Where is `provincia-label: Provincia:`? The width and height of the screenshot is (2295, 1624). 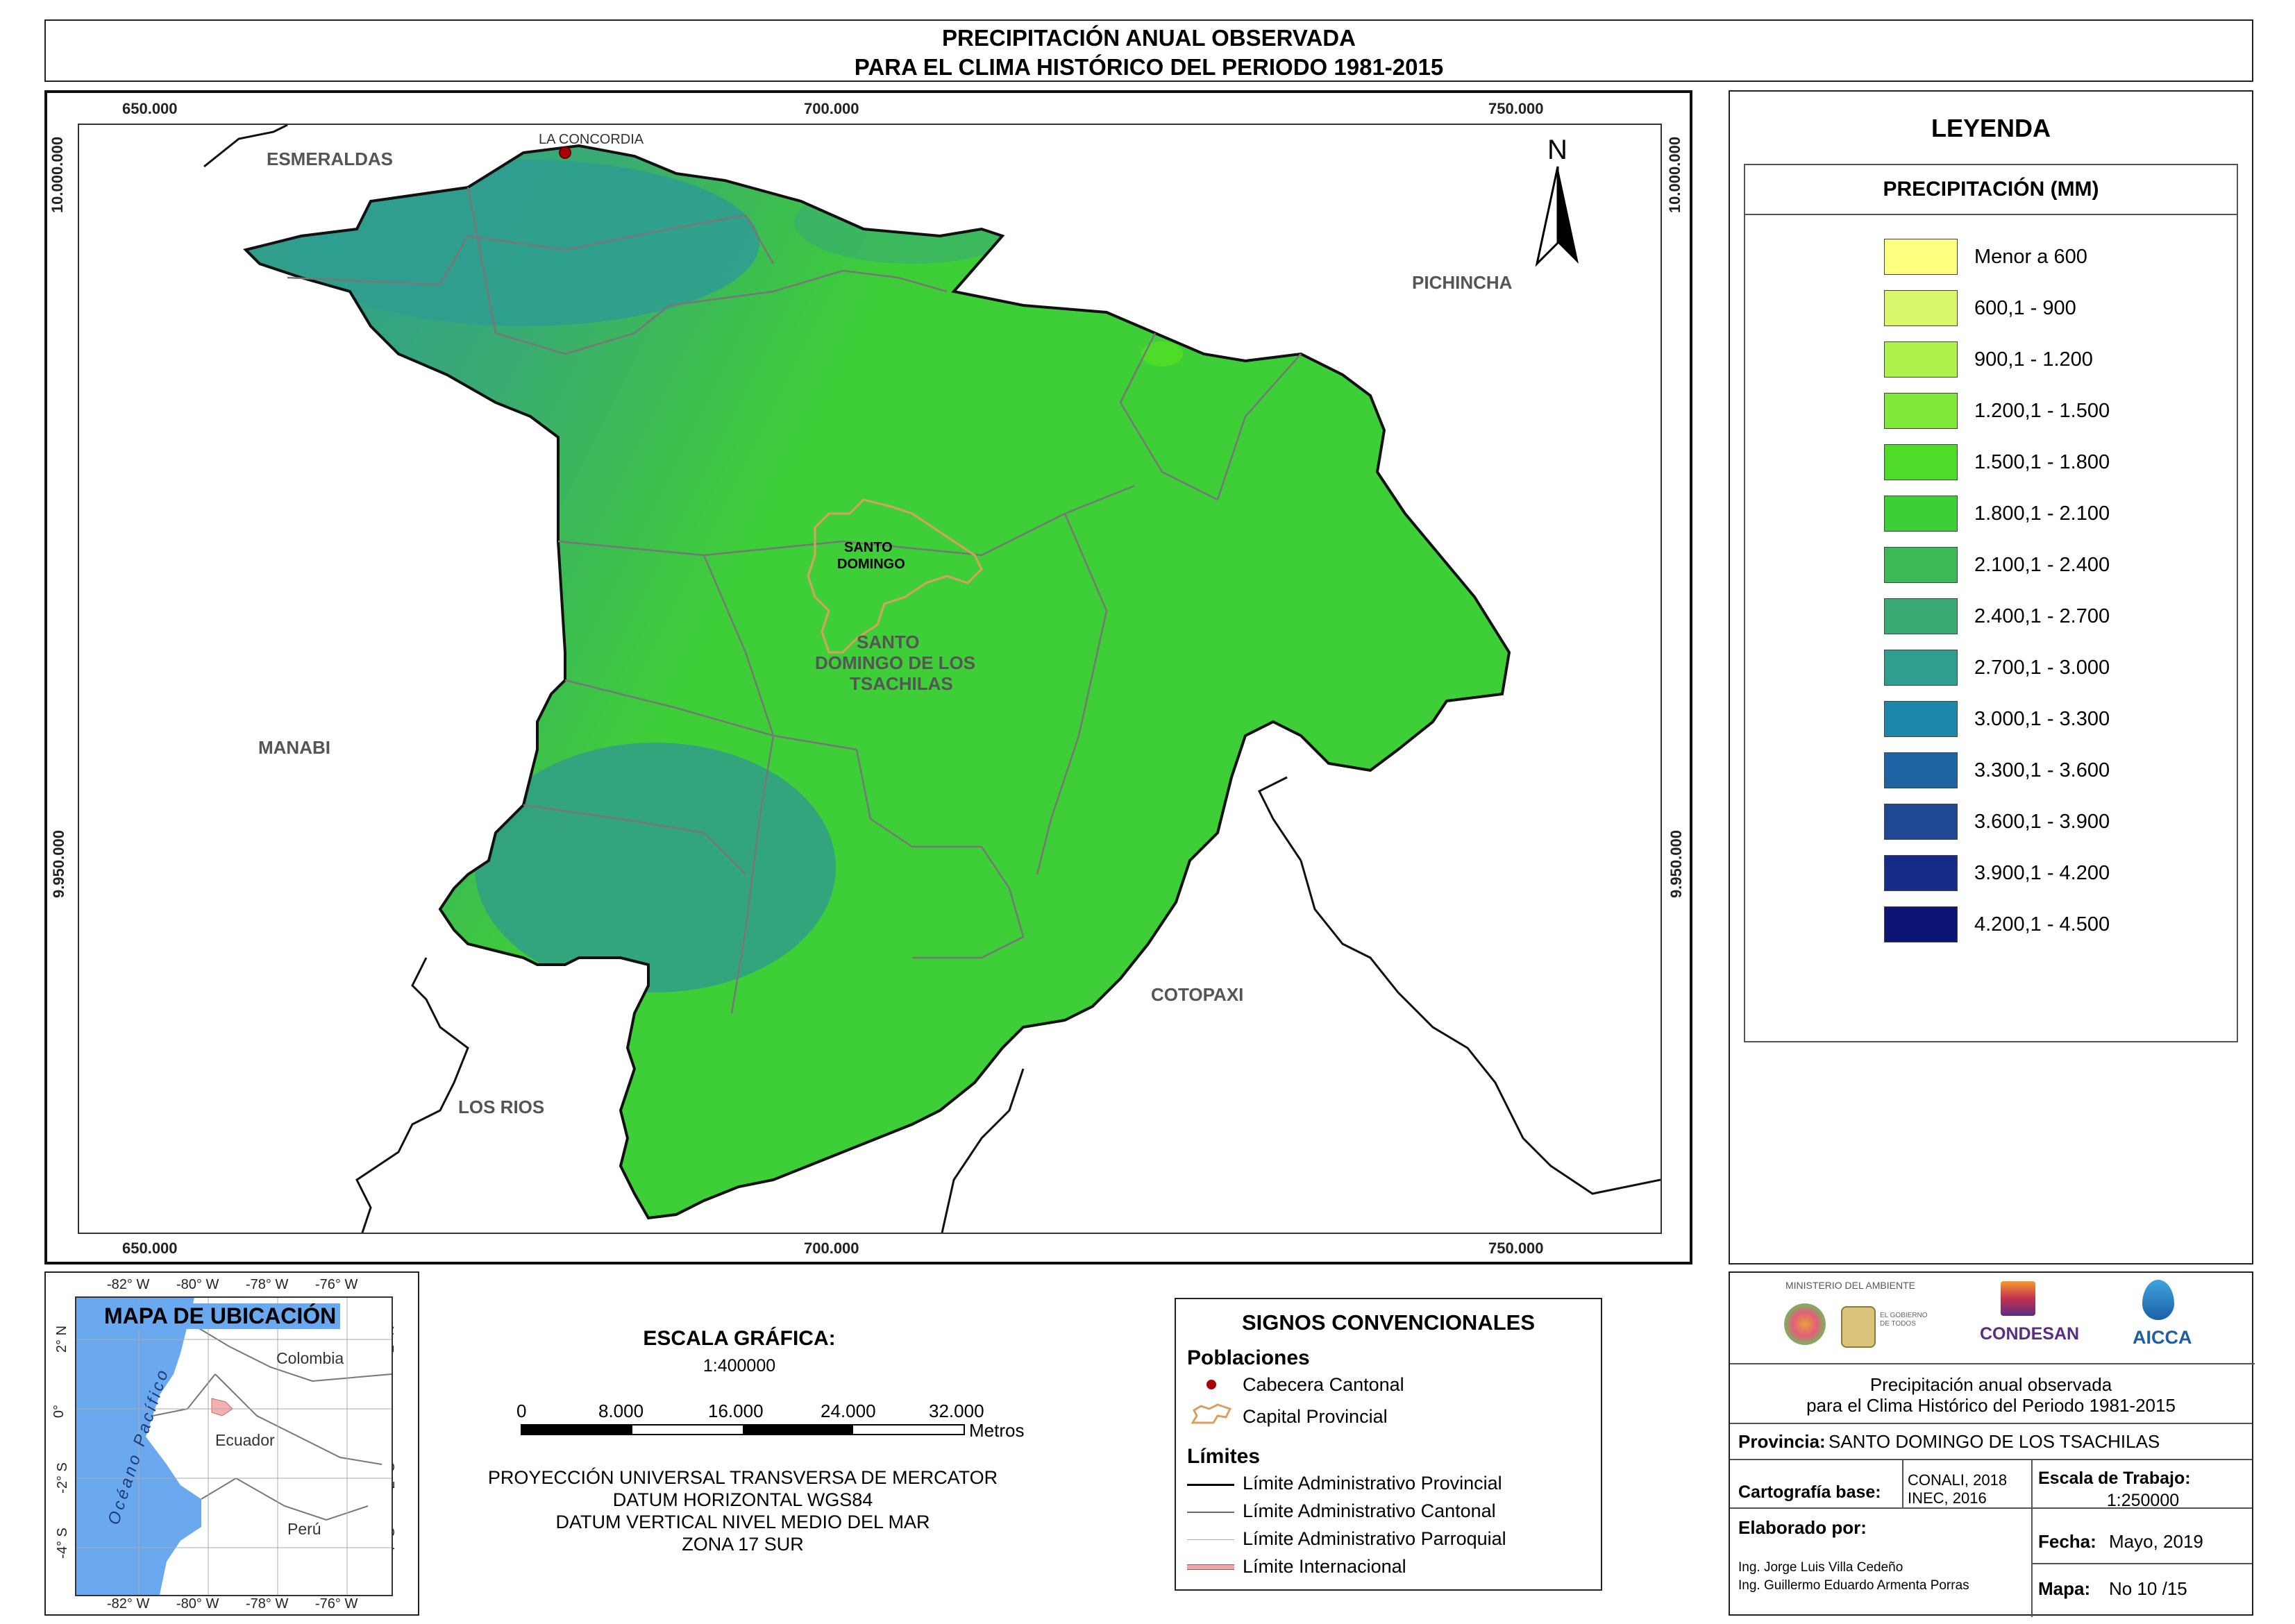 provincia-label: Provincia: is located at coordinates (1782, 1442).